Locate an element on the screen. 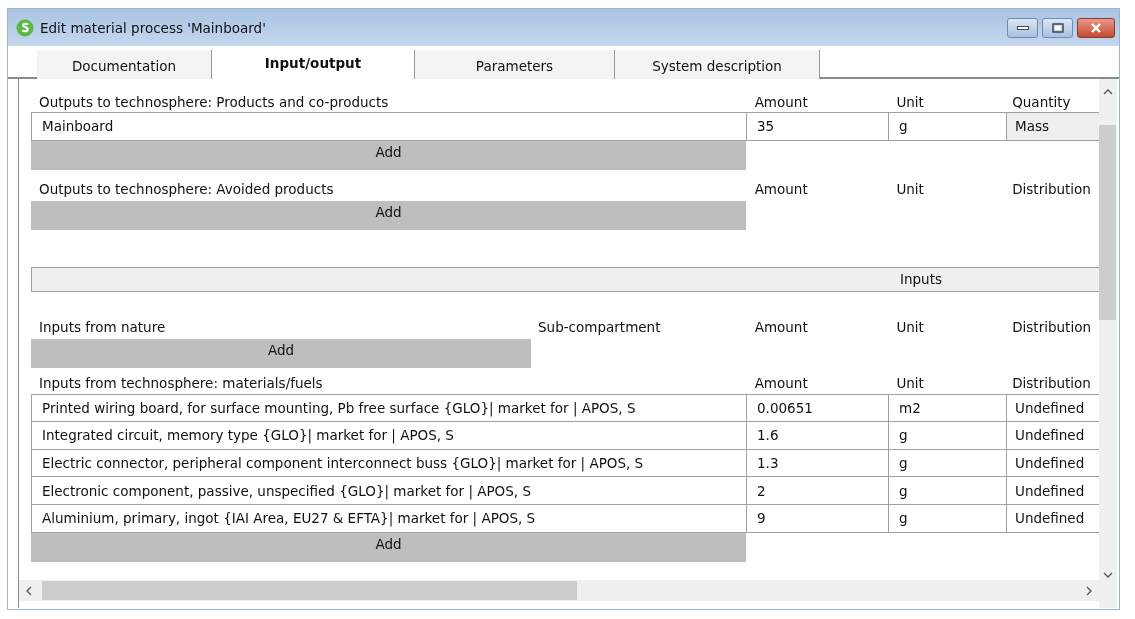 The height and width of the screenshot is (619, 1135). table-cell: Mass is located at coordinates (1052, 126).